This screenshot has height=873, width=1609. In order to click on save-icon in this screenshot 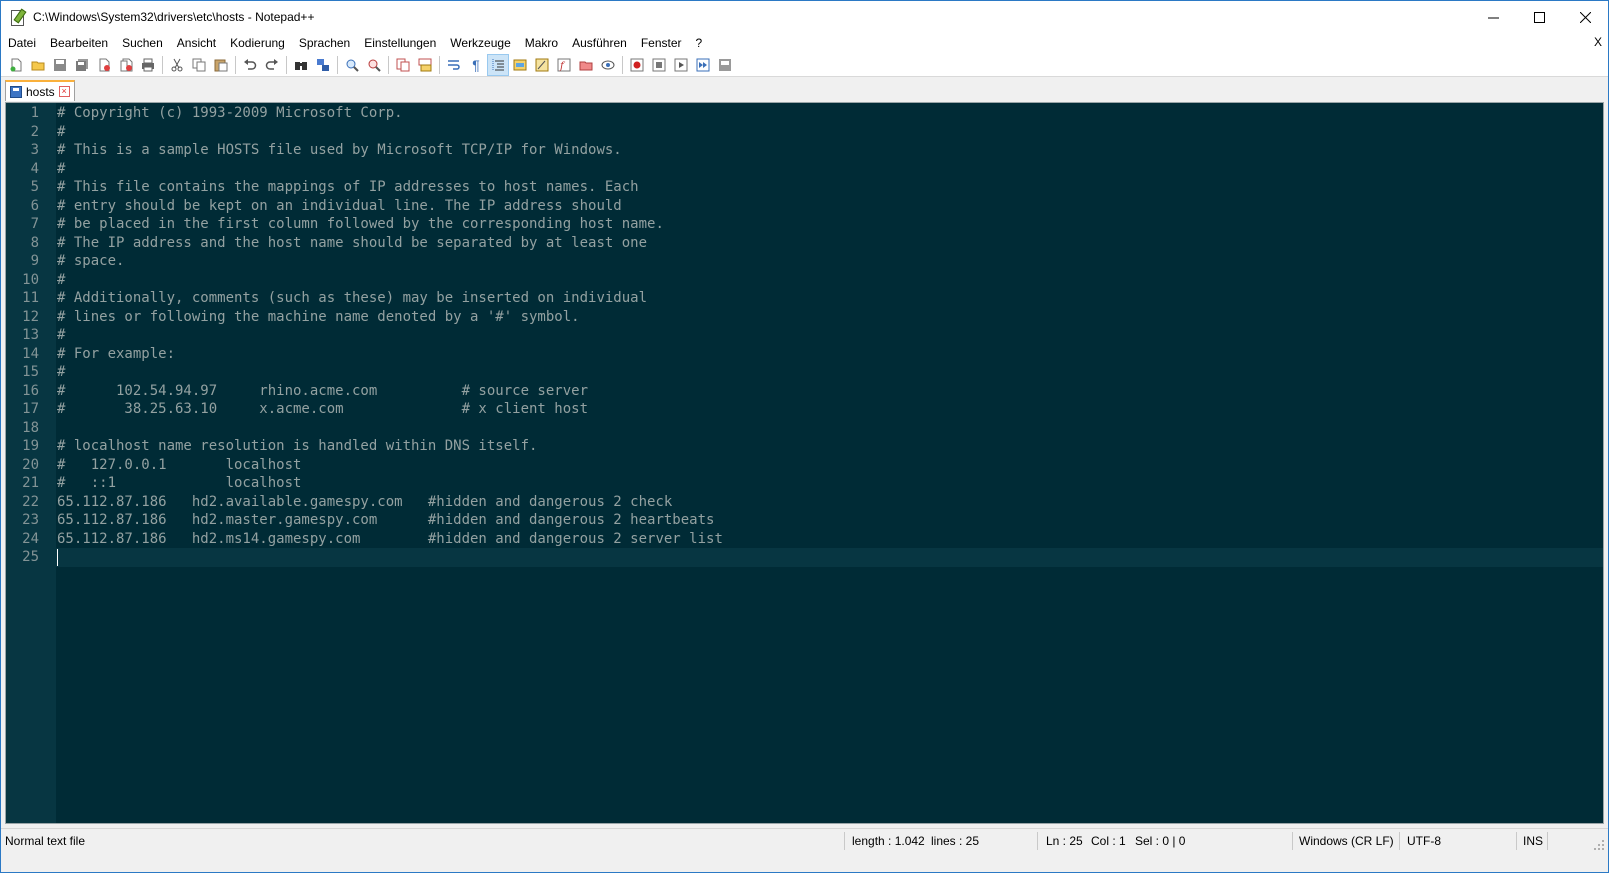, I will do `click(60, 64)`.